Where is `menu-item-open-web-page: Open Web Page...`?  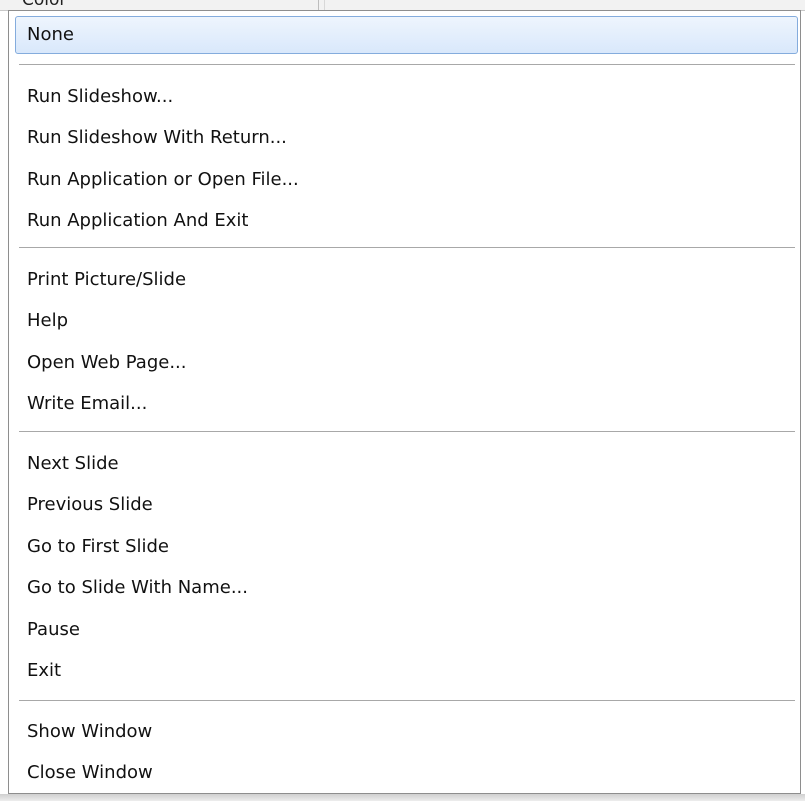 menu-item-open-web-page: Open Web Page... is located at coordinates (406, 363).